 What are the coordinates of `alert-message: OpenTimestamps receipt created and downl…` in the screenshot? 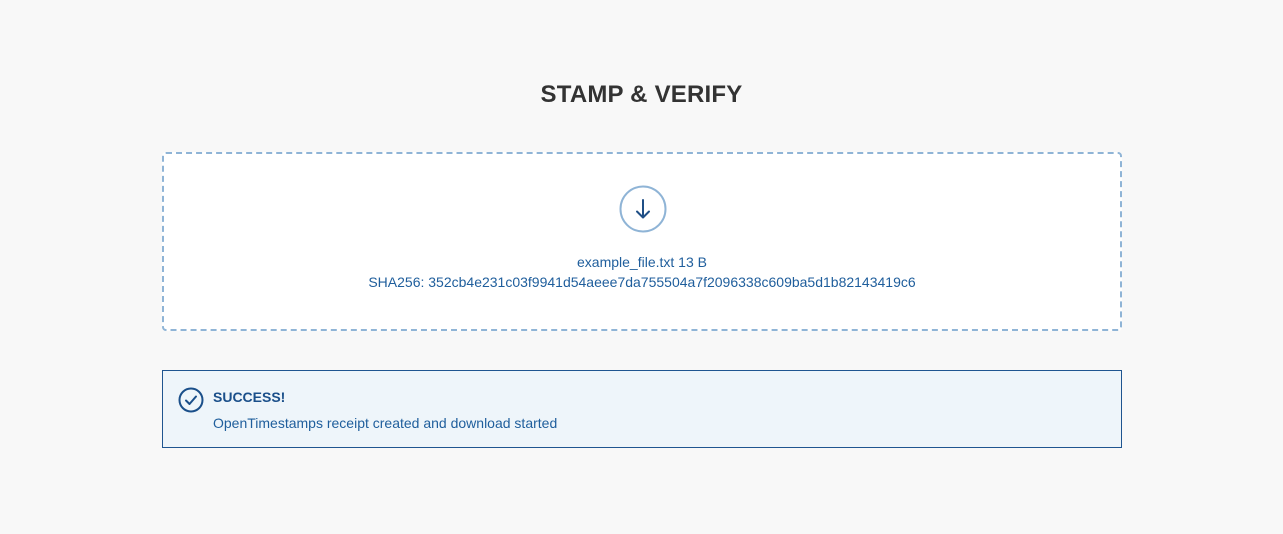 It's located at (385, 423).